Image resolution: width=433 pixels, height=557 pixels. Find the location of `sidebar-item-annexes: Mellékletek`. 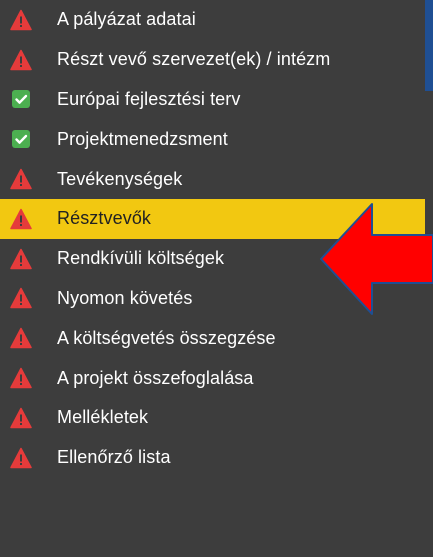

sidebar-item-annexes: Mellékletek is located at coordinates (212, 418).